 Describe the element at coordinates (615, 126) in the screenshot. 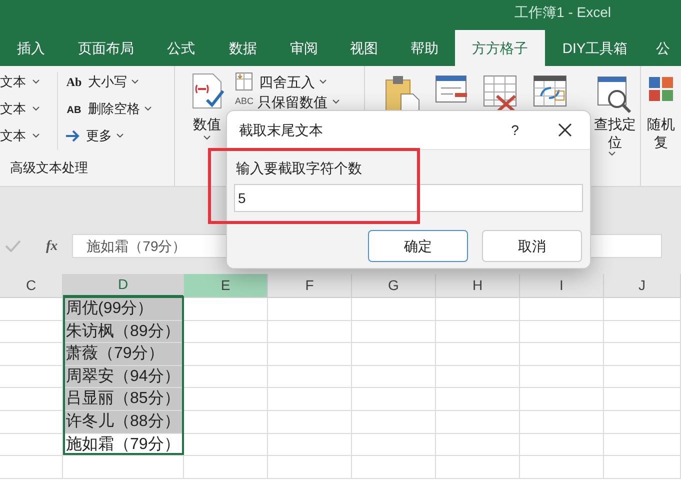

I see `find-button: 查找定 位` at that location.